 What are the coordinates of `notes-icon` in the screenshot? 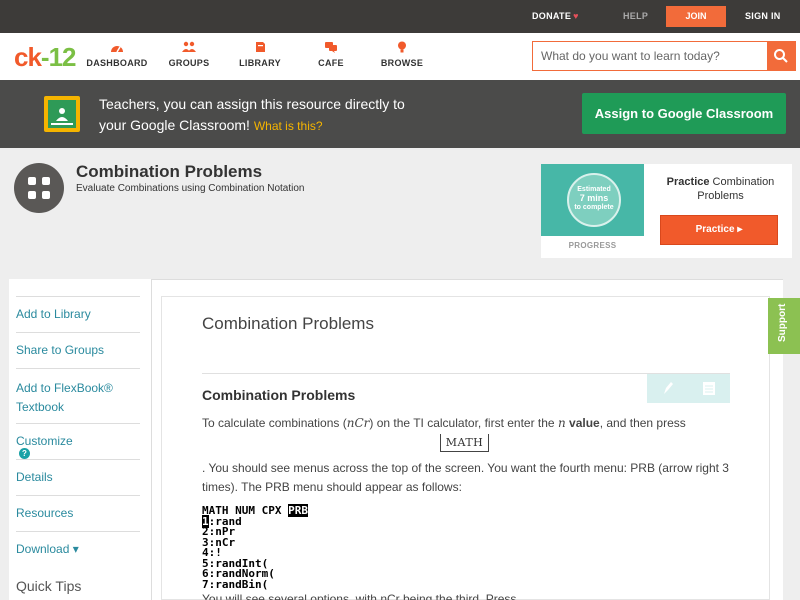 It's located at (709, 388).